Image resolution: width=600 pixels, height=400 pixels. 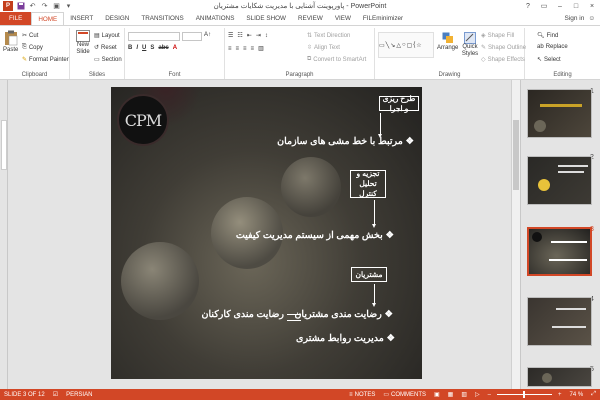 What do you see at coordinates (451, 394) in the screenshot?
I see `slide-sorter-icon: ▦` at bounding box center [451, 394].